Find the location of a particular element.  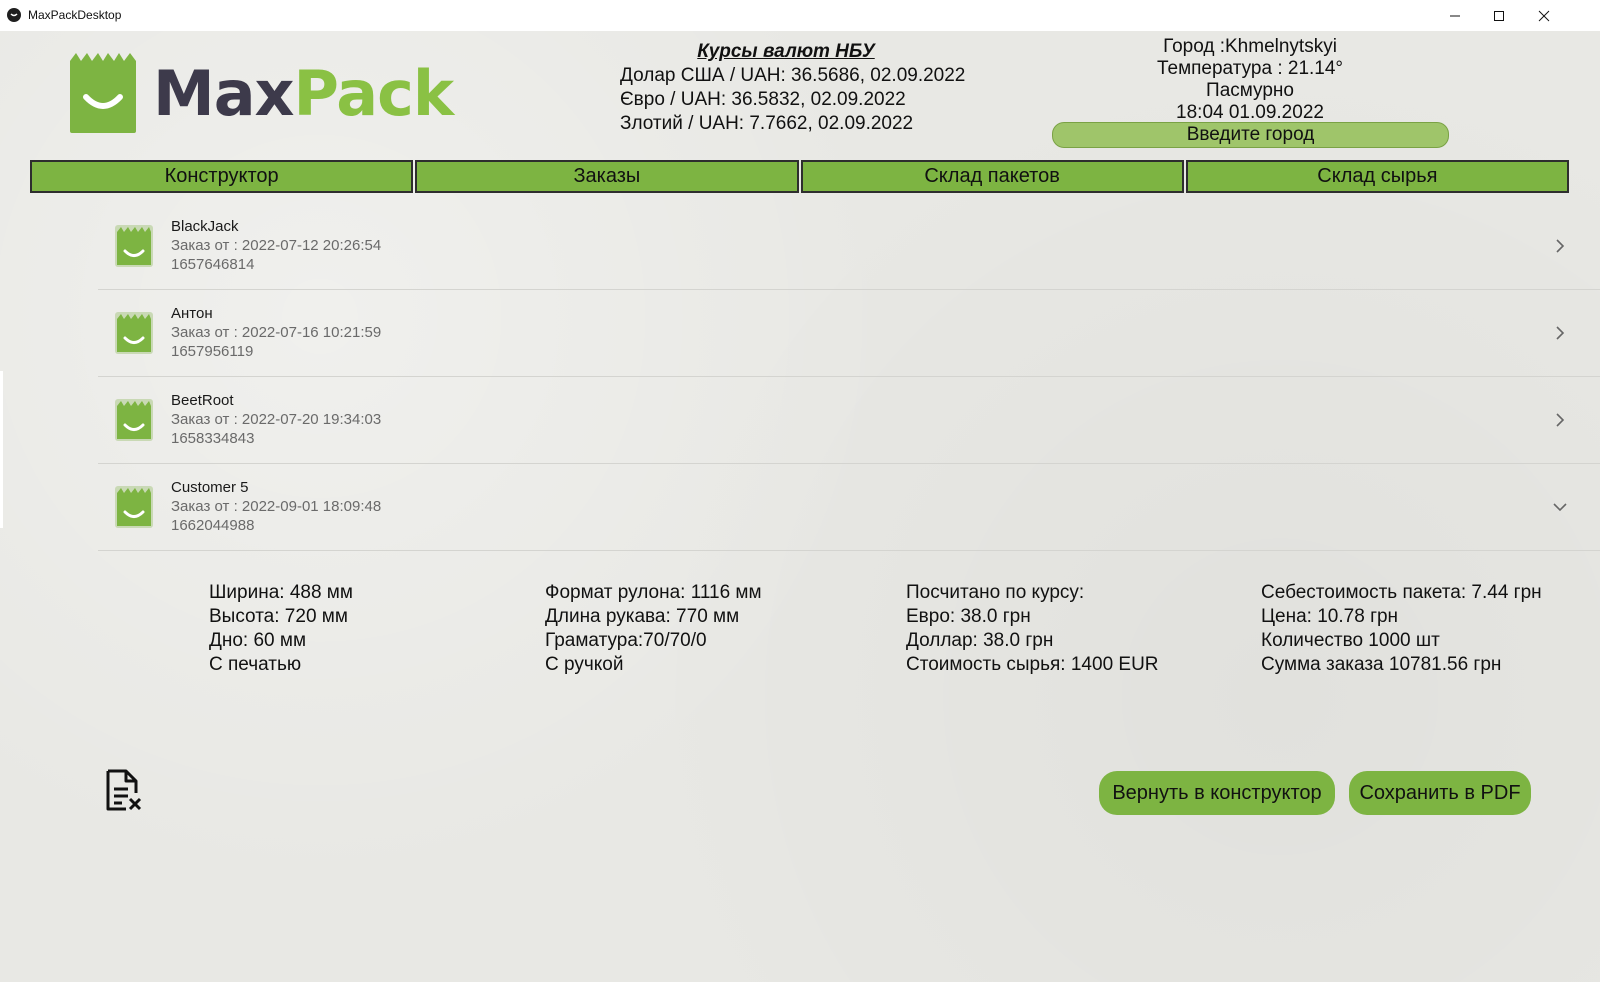

detail-handle: С ручкой is located at coordinates (584, 664).